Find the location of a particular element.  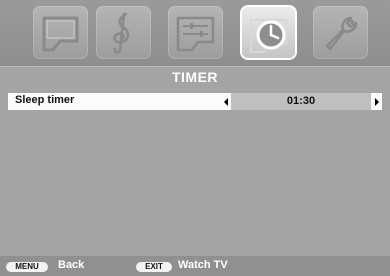

exit-key-badge: EXIT is located at coordinates (154, 267).